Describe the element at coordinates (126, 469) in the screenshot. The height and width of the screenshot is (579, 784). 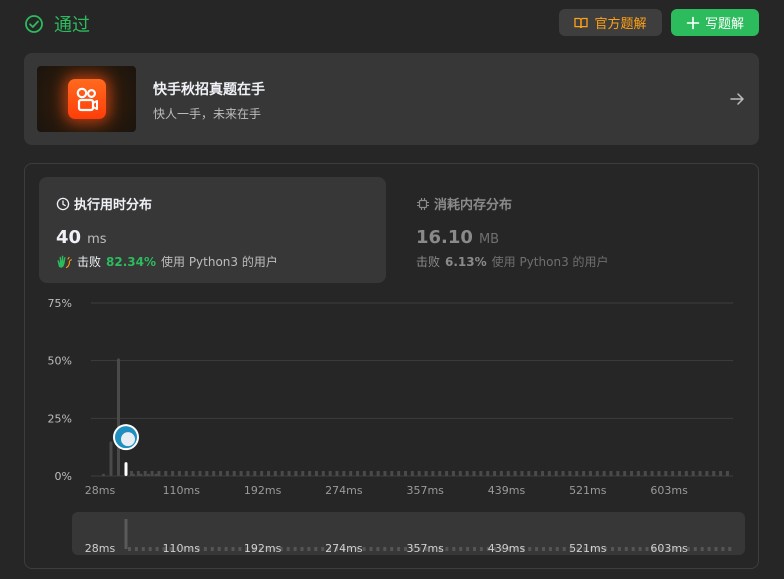
I see `your-runtime-bar` at that location.